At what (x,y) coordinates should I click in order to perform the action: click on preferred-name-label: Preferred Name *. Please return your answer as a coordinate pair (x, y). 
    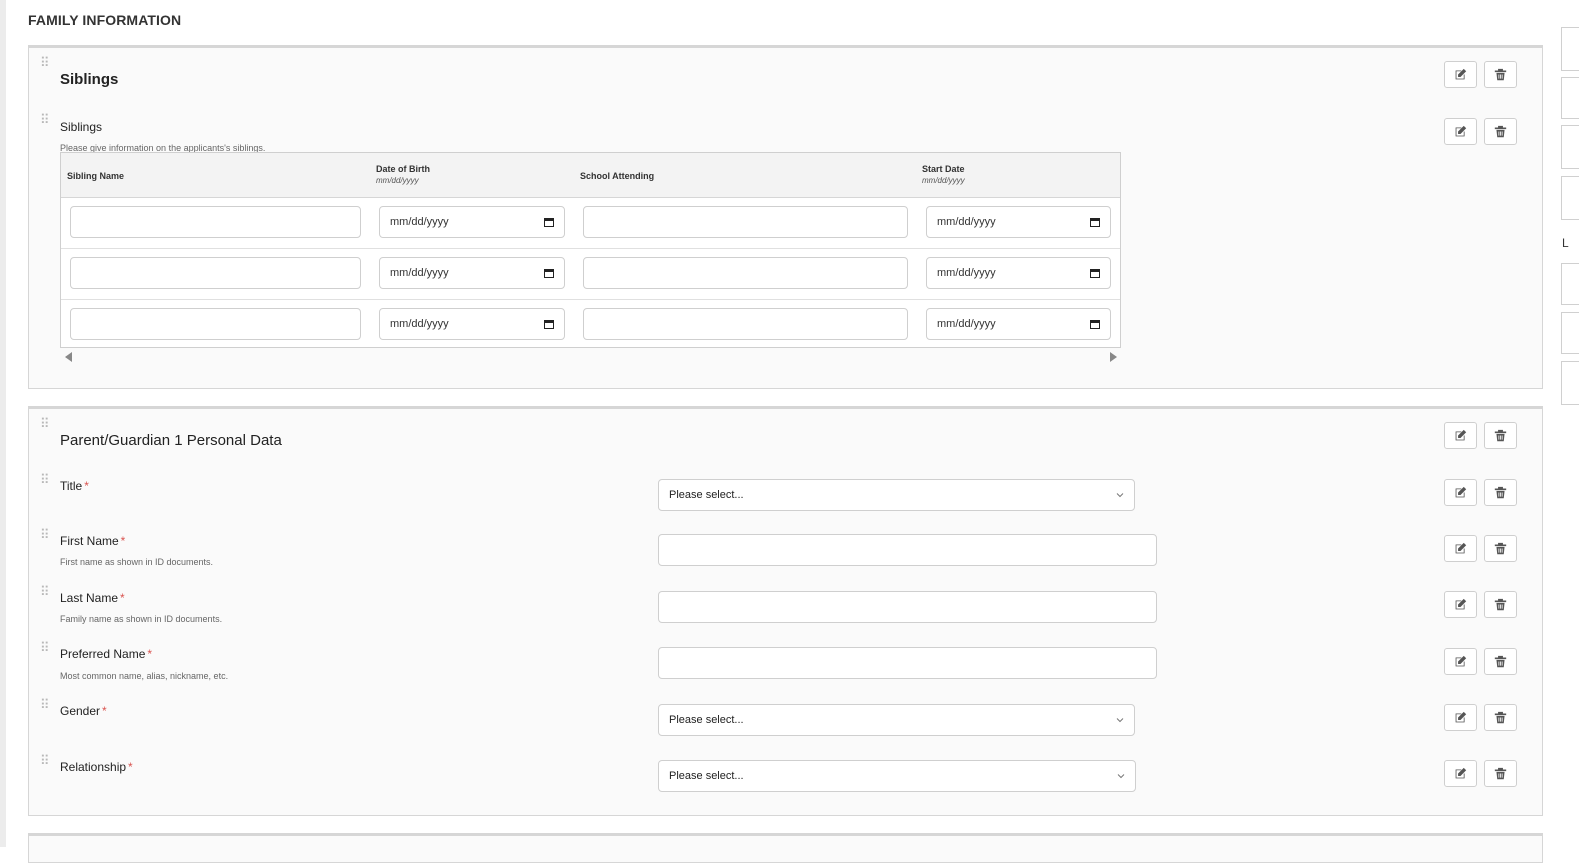
    Looking at the image, I should click on (106, 654).